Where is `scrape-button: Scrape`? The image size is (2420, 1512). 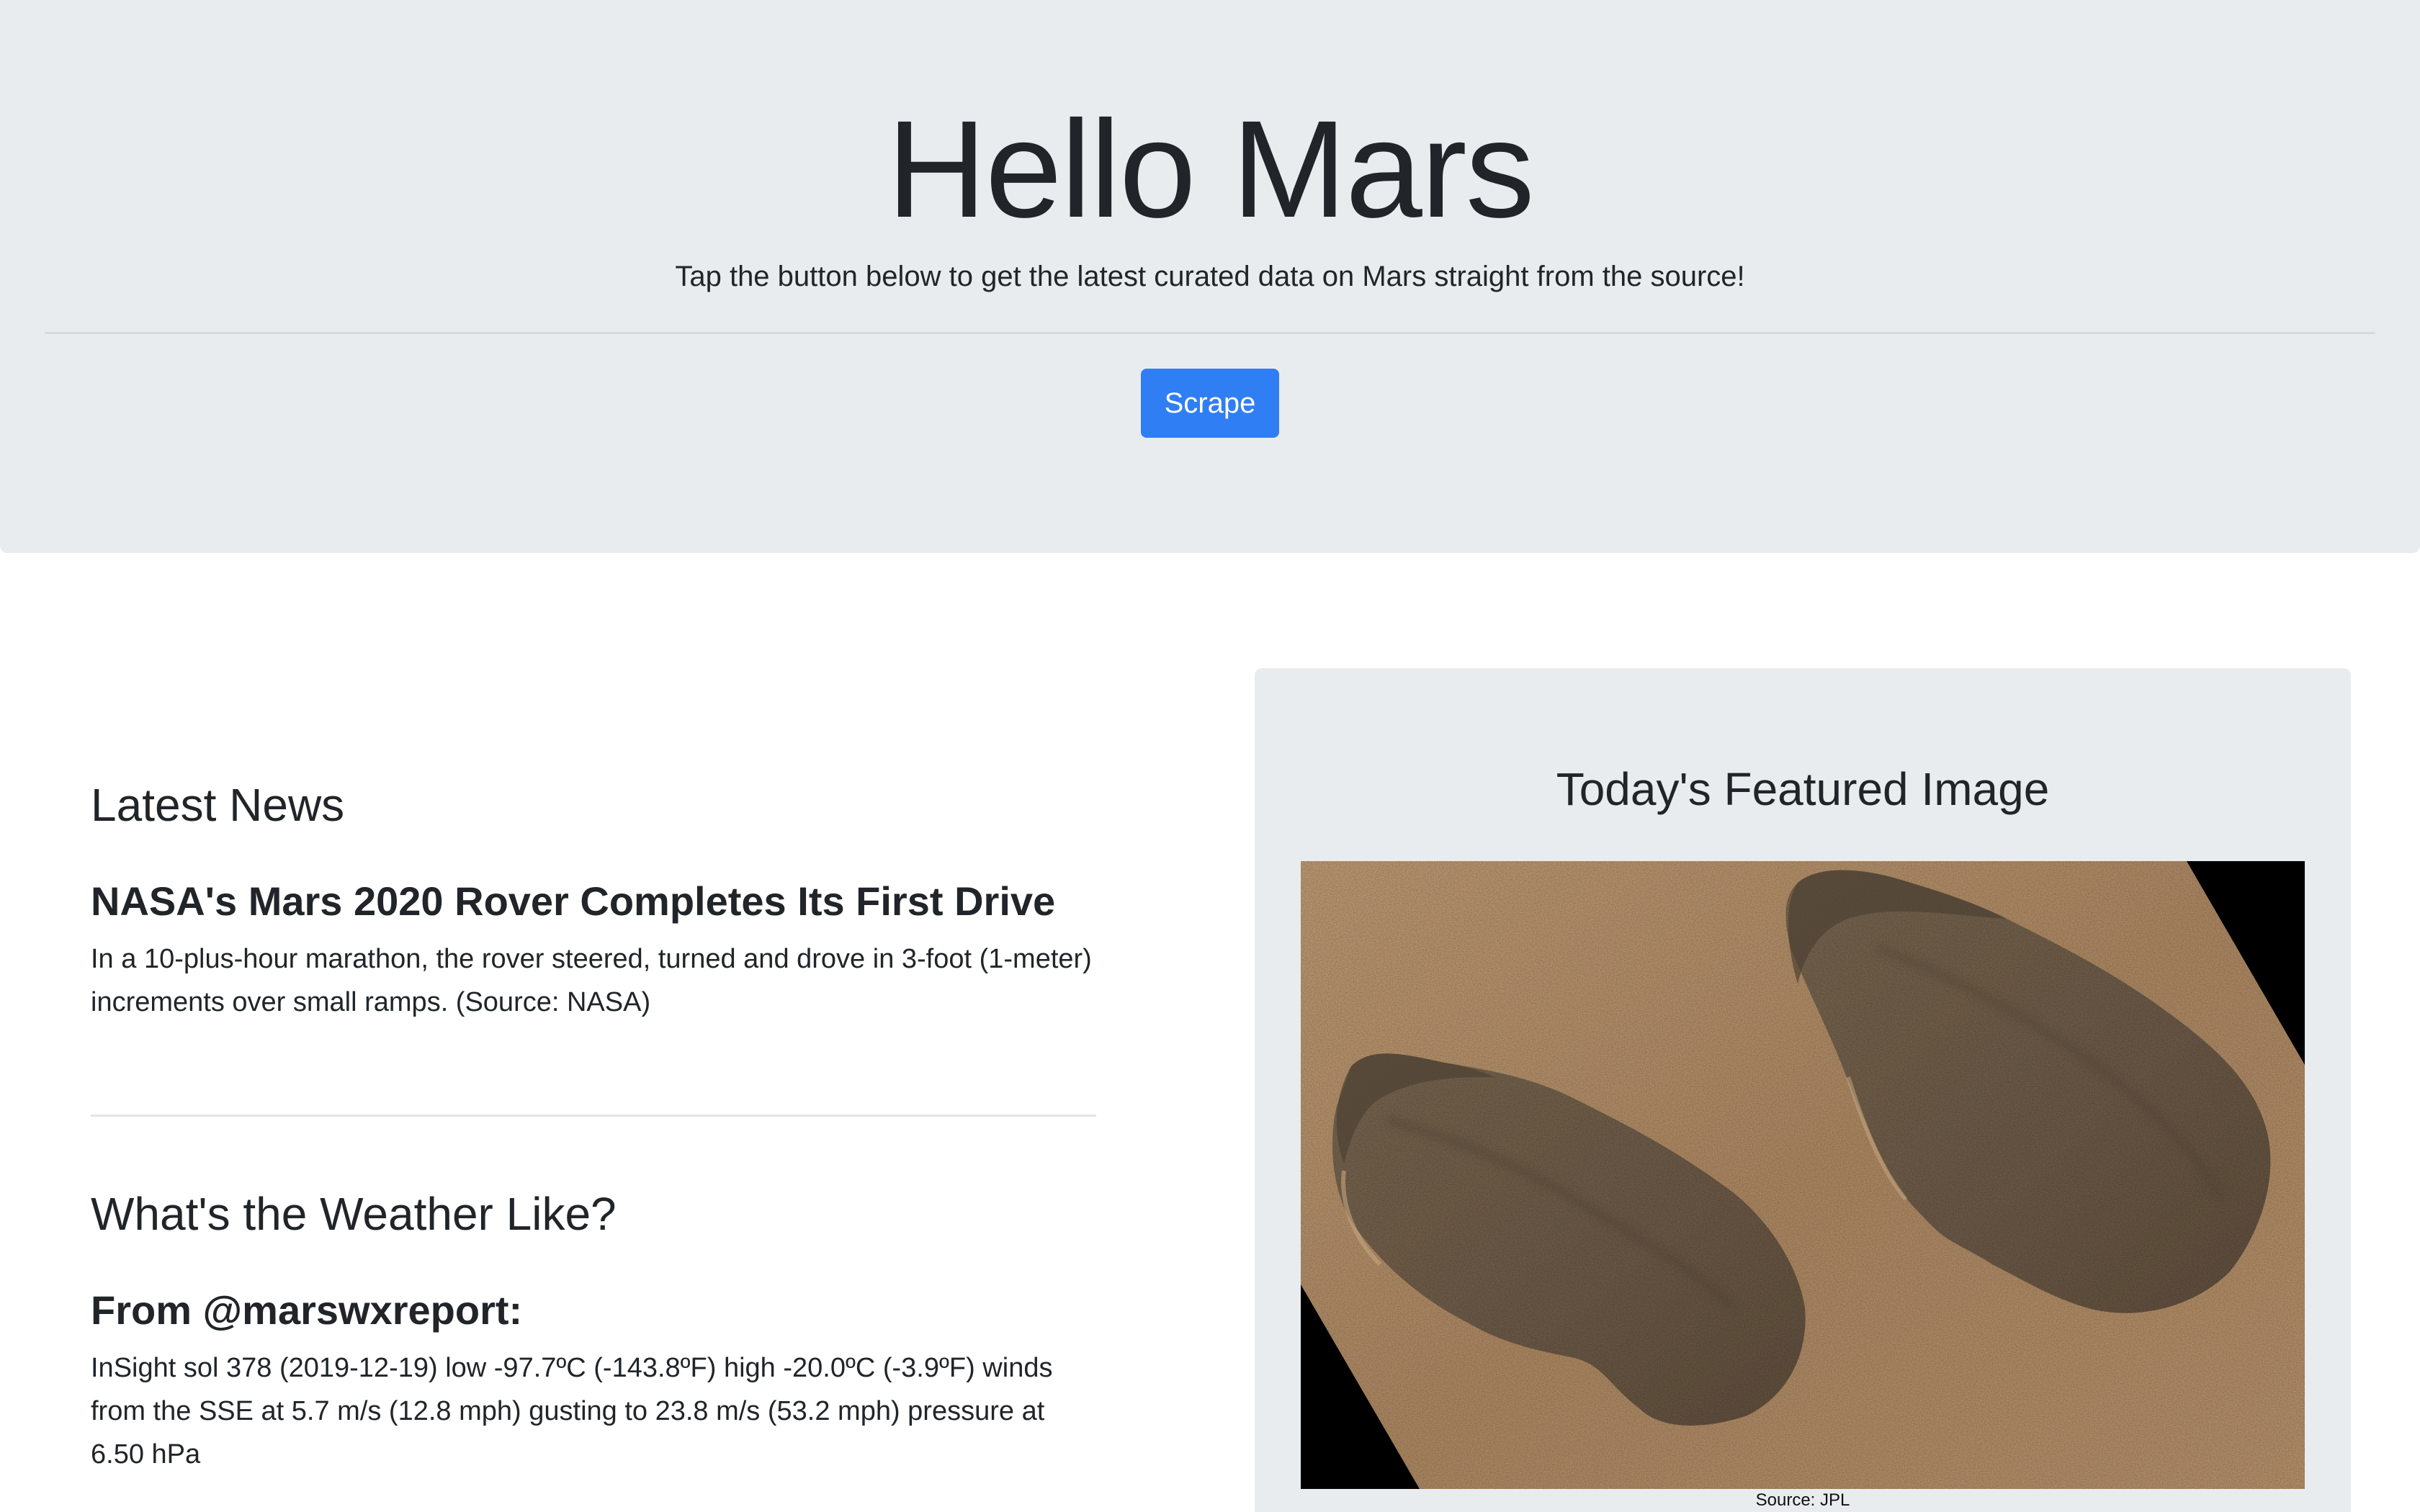 scrape-button: Scrape is located at coordinates (1210, 403).